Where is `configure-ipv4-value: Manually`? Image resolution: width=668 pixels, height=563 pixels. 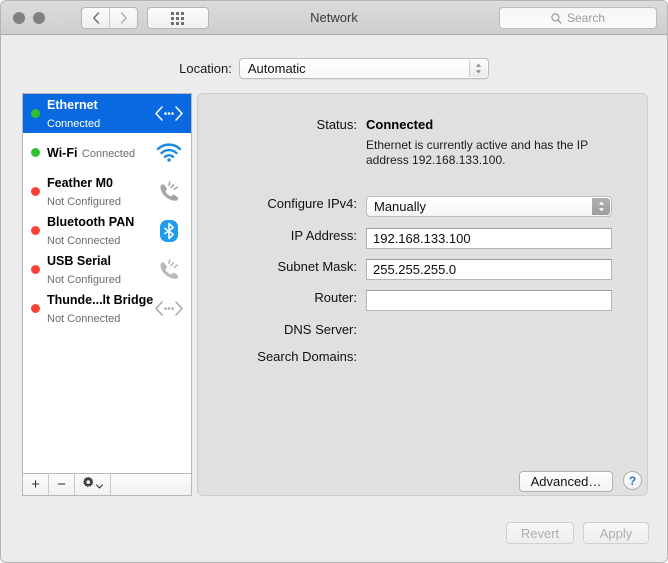 configure-ipv4-value: Manually is located at coordinates (400, 206).